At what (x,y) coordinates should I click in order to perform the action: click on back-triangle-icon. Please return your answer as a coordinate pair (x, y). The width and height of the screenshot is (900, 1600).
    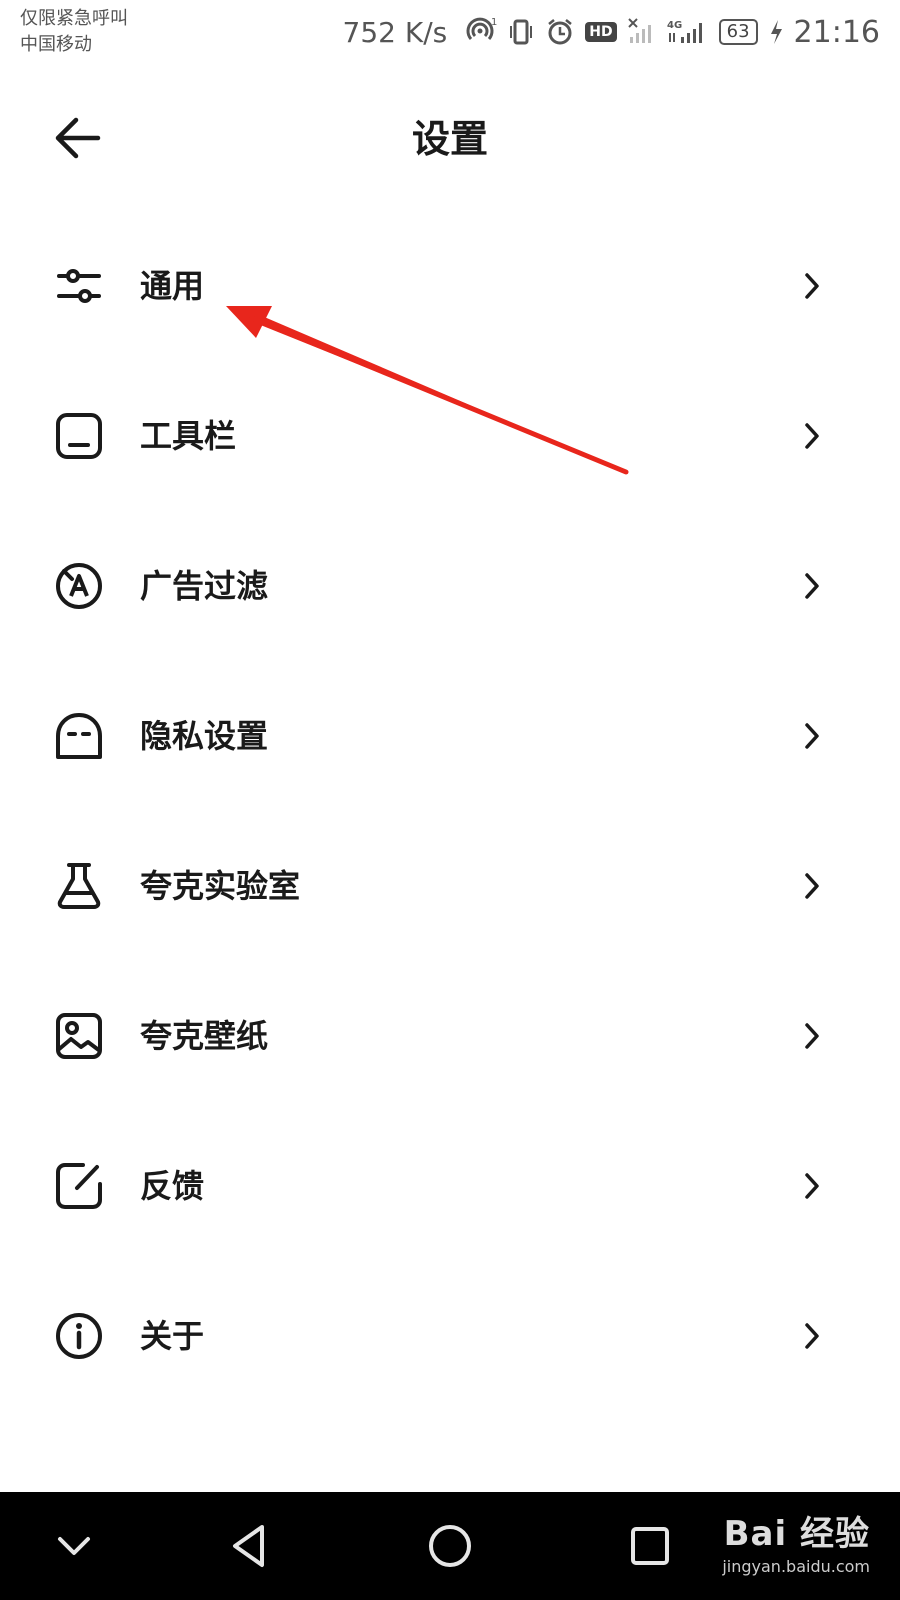
    Looking at the image, I should click on (248, 1546).